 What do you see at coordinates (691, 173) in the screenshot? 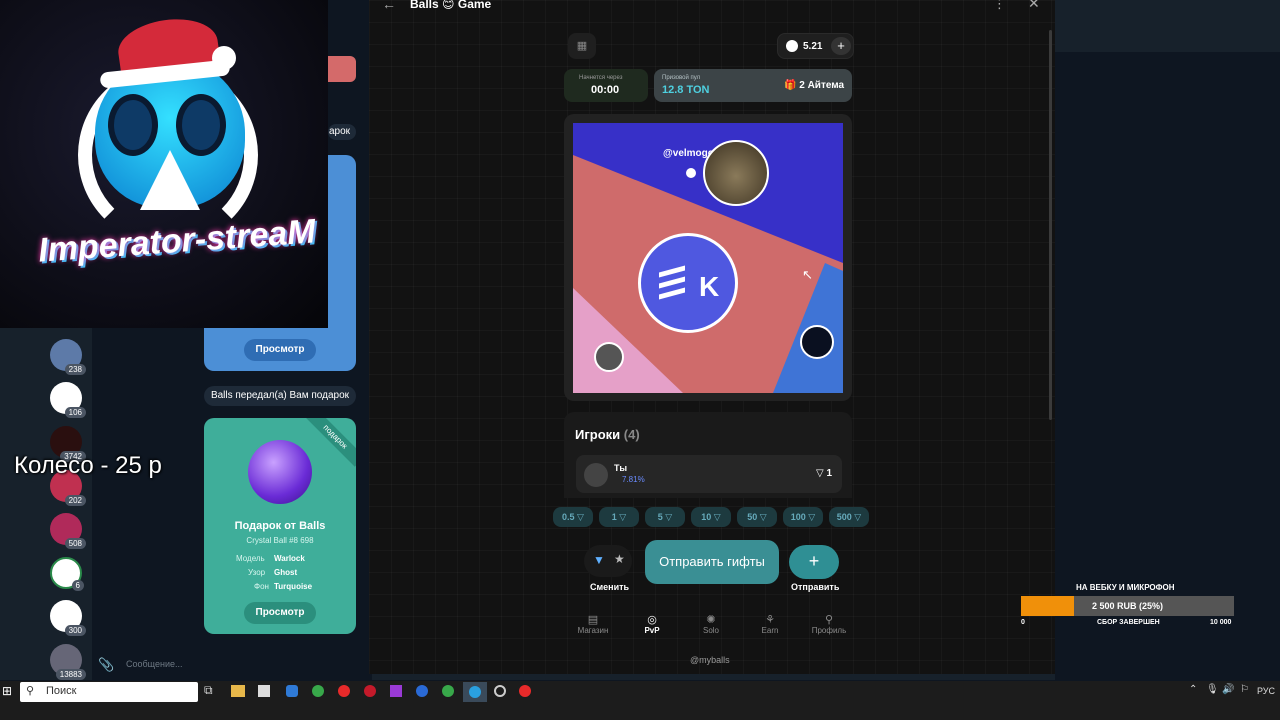
I see `player-marker-icon` at bounding box center [691, 173].